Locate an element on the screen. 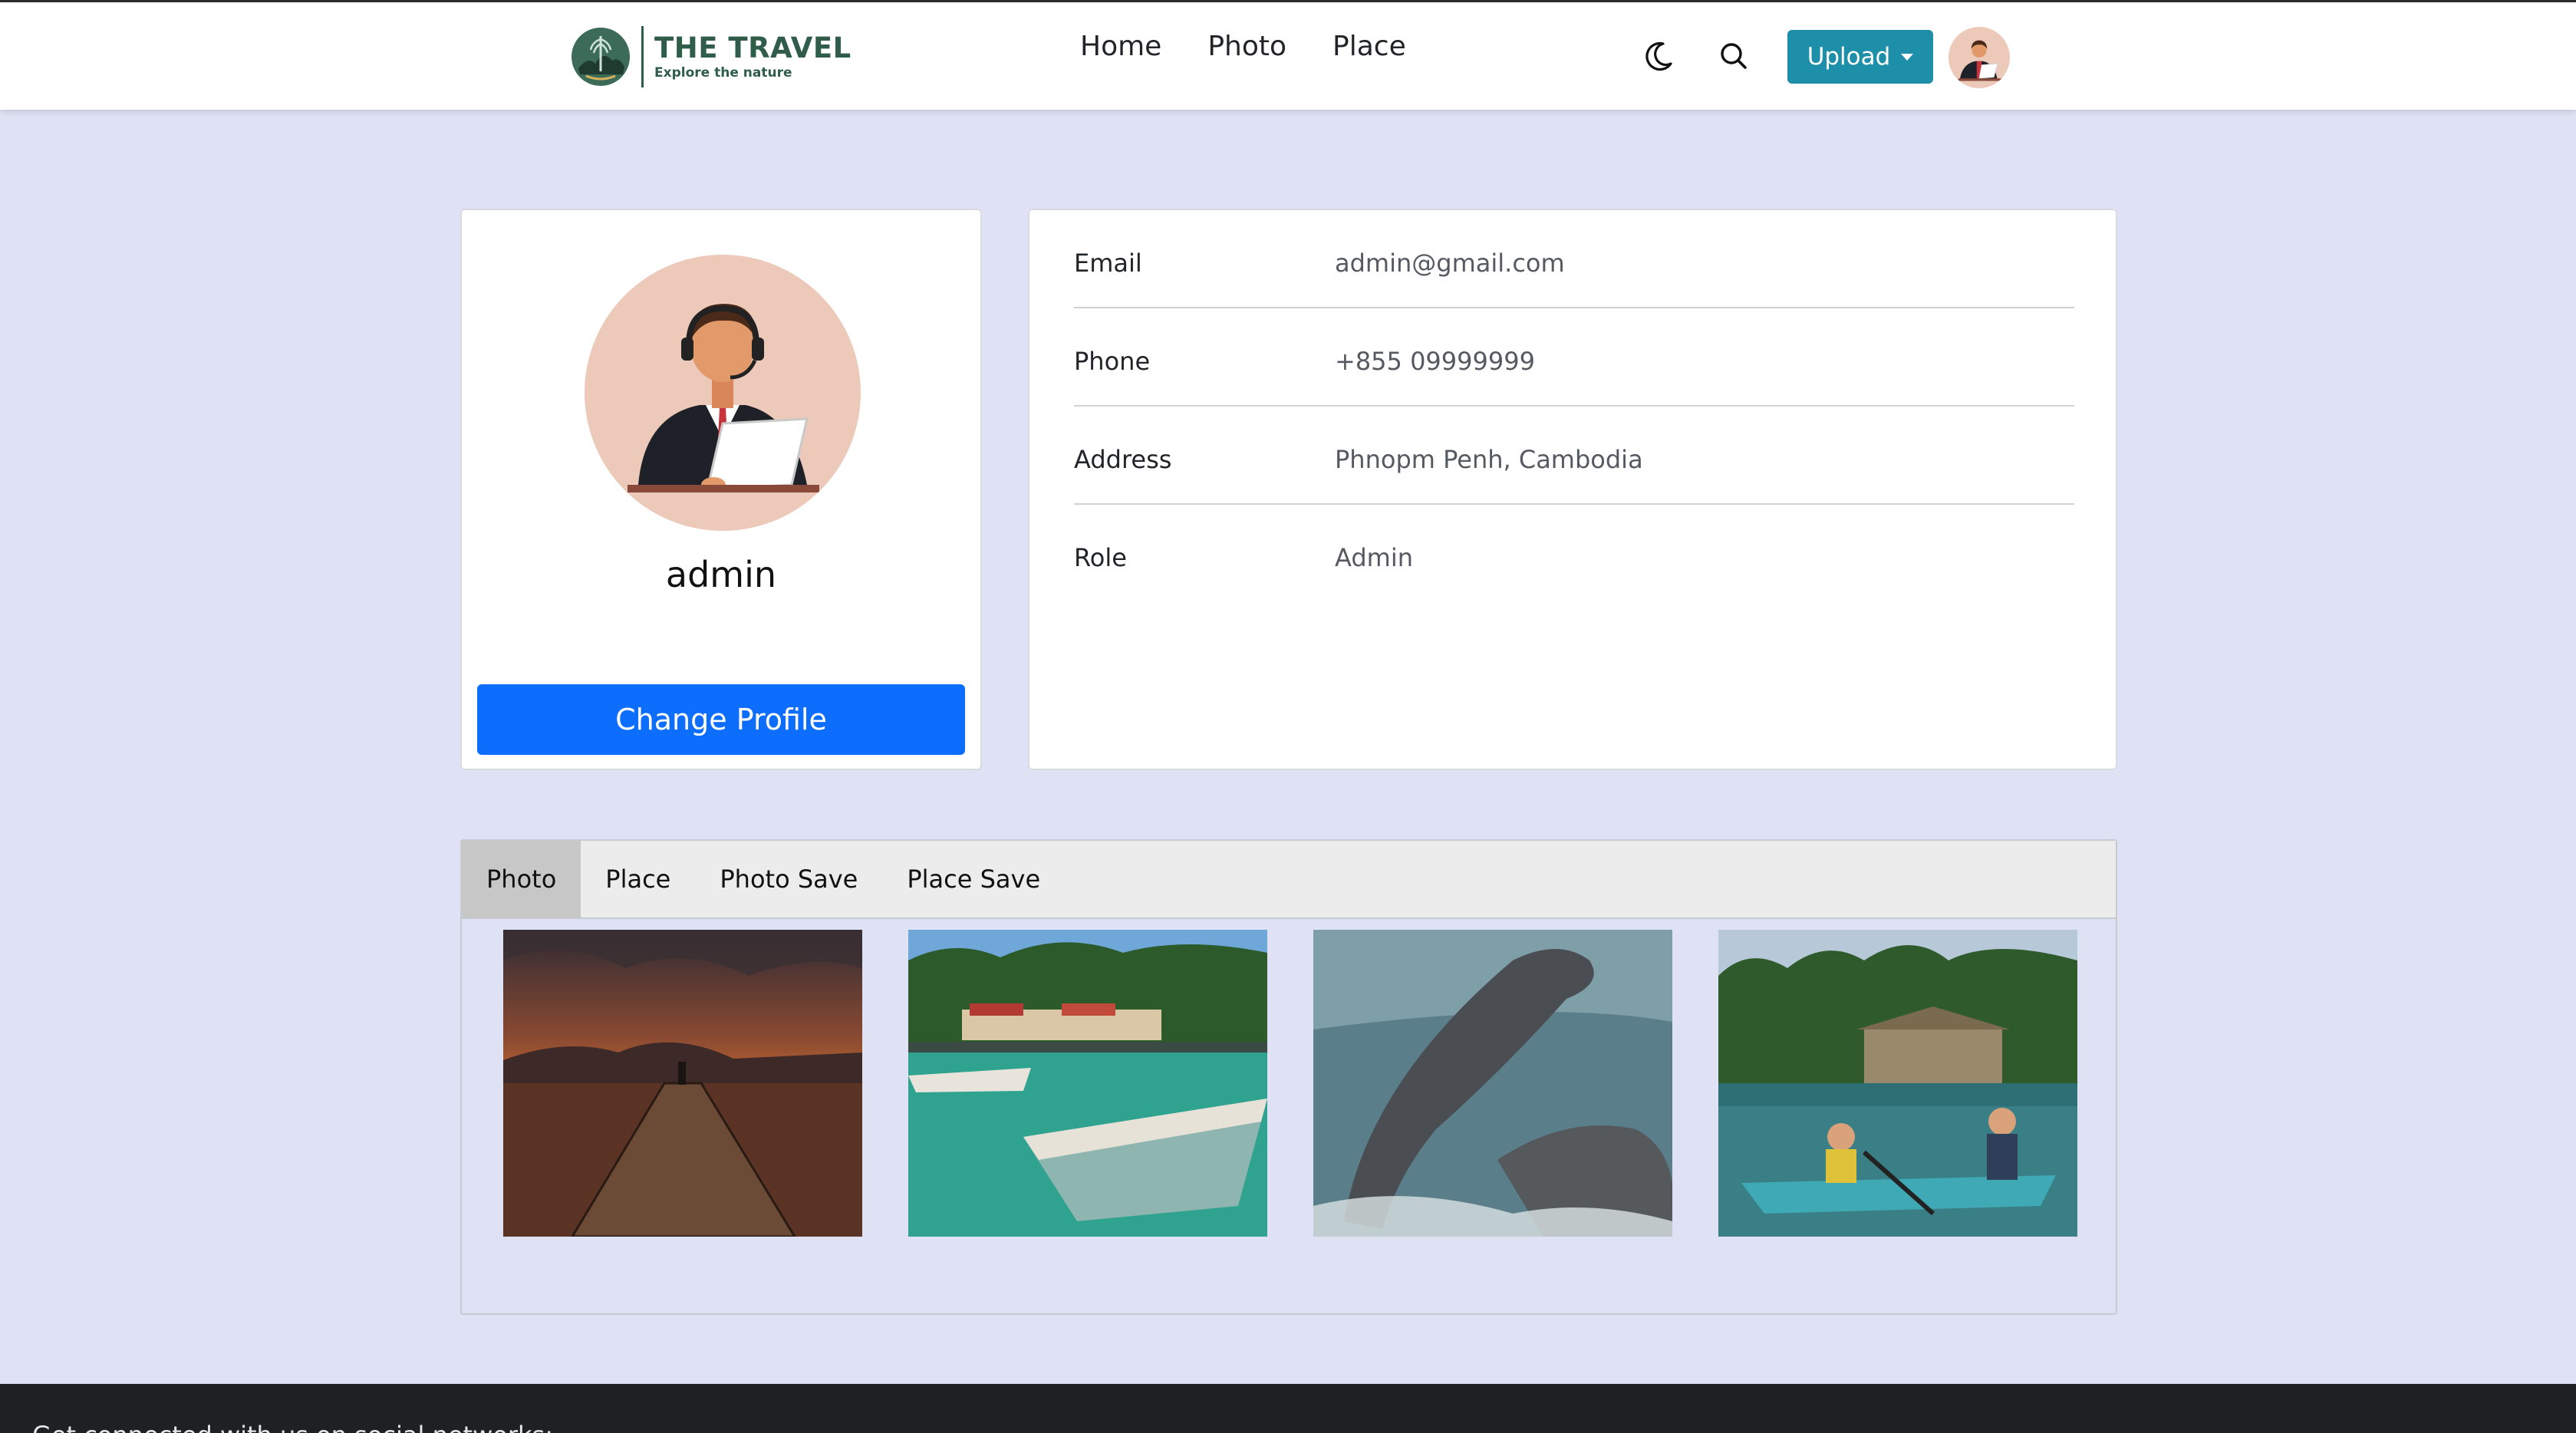 This screenshot has height=1433, width=2576. upload-label: Upload is located at coordinates (1849, 57).